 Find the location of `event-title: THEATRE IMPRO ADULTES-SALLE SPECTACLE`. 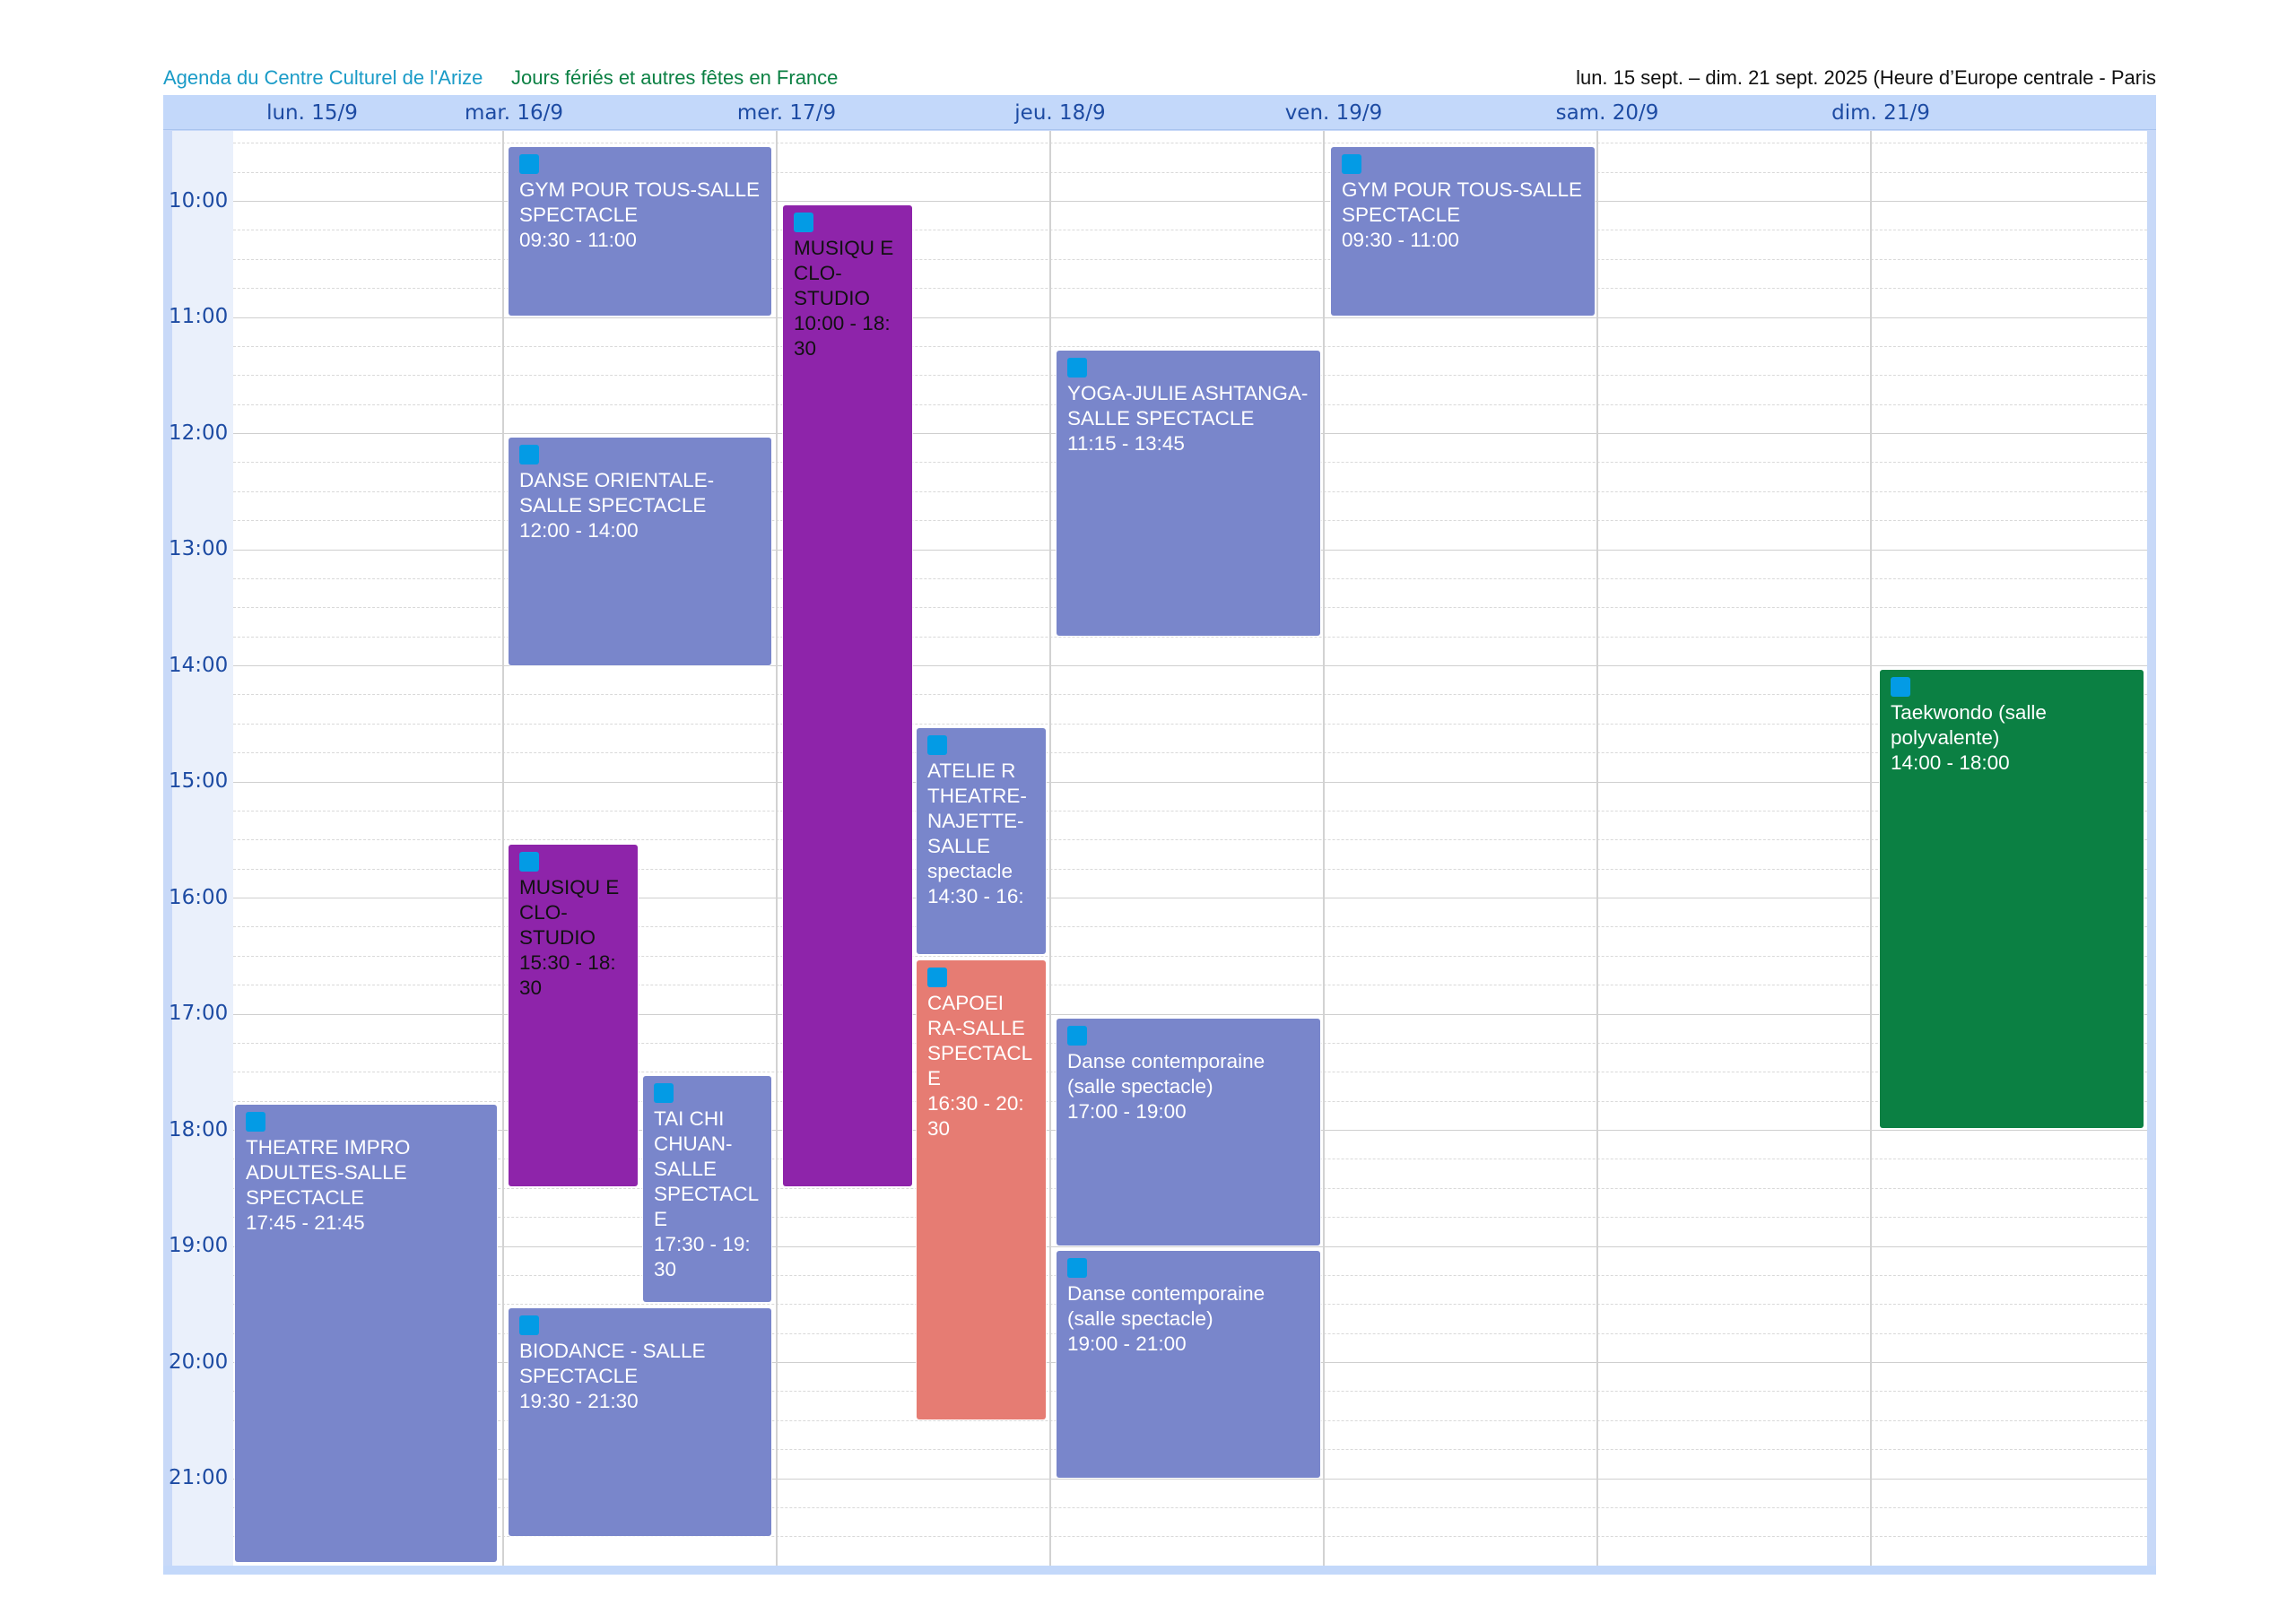

event-title: THEATRE IMPRO ADULTES-SALLE SPECTACLE is located at coordinates (328, 1172).